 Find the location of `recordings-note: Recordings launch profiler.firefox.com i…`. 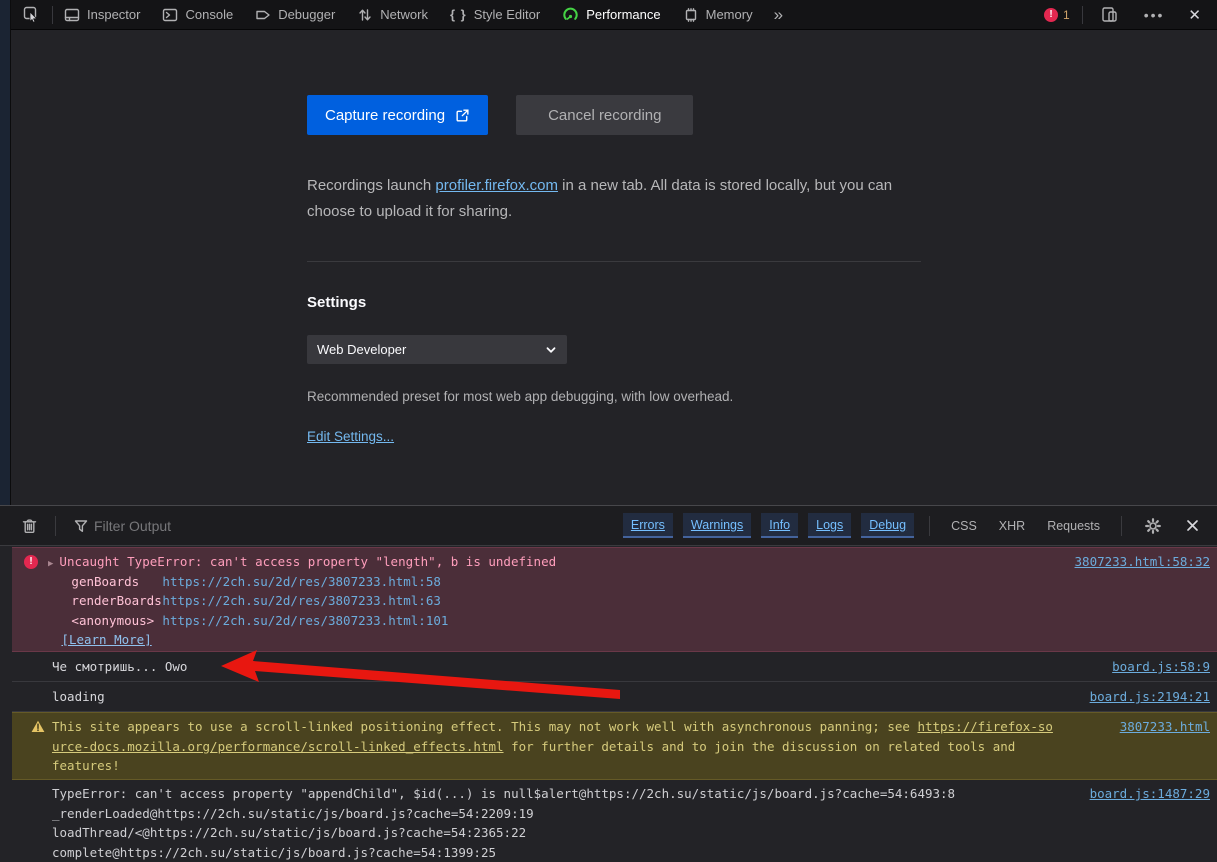

recordings-note: Recordings launch profiler.firefox.com i… is located at coordinates (614, 199).